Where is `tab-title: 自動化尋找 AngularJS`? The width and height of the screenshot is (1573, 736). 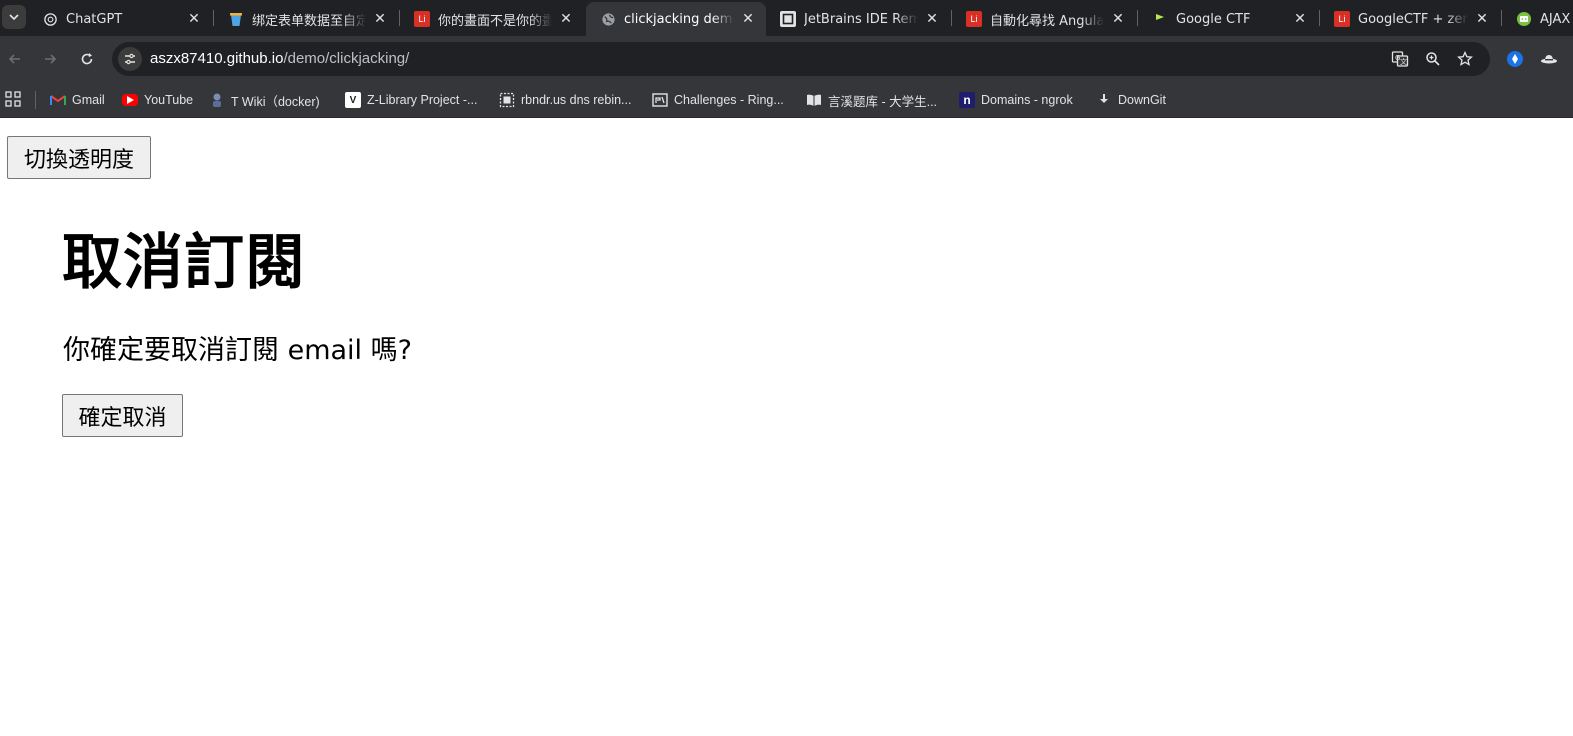 tab-title: 自動化尋找 AngularJS is located at coordinates (1047, 21).